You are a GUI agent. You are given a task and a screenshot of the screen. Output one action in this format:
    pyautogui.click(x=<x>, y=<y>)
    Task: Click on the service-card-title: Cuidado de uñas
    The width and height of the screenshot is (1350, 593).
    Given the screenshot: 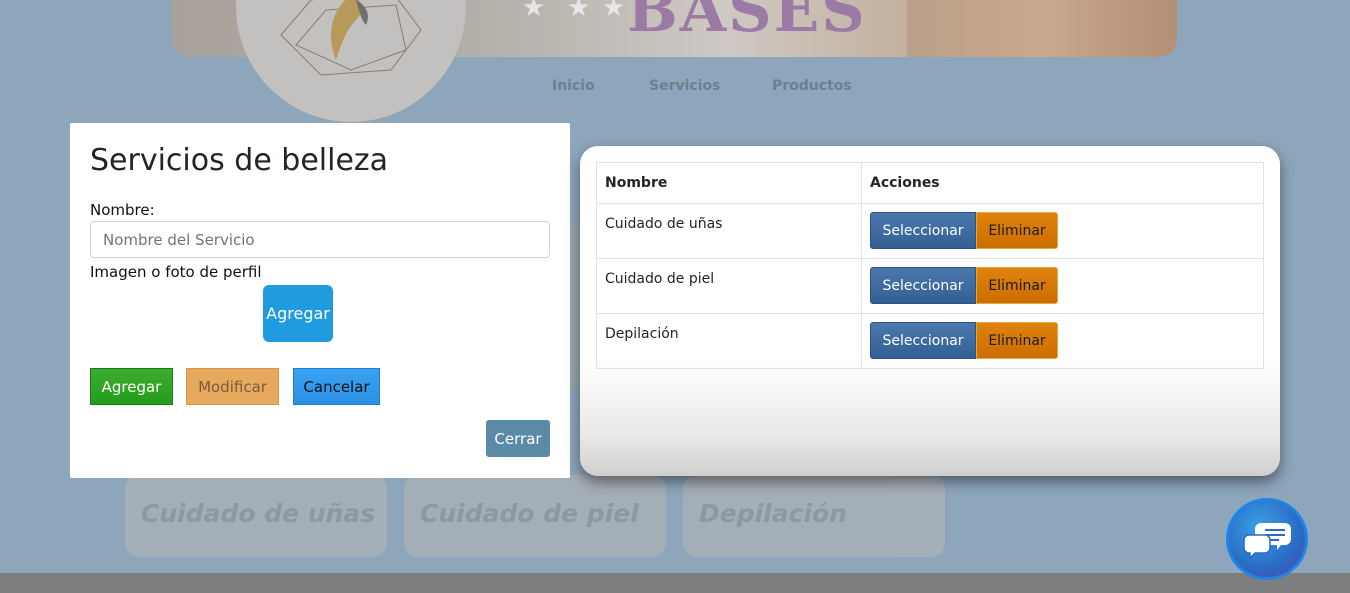 What is the action you would take?
    pyautogui.click(x=258, y=513)
    